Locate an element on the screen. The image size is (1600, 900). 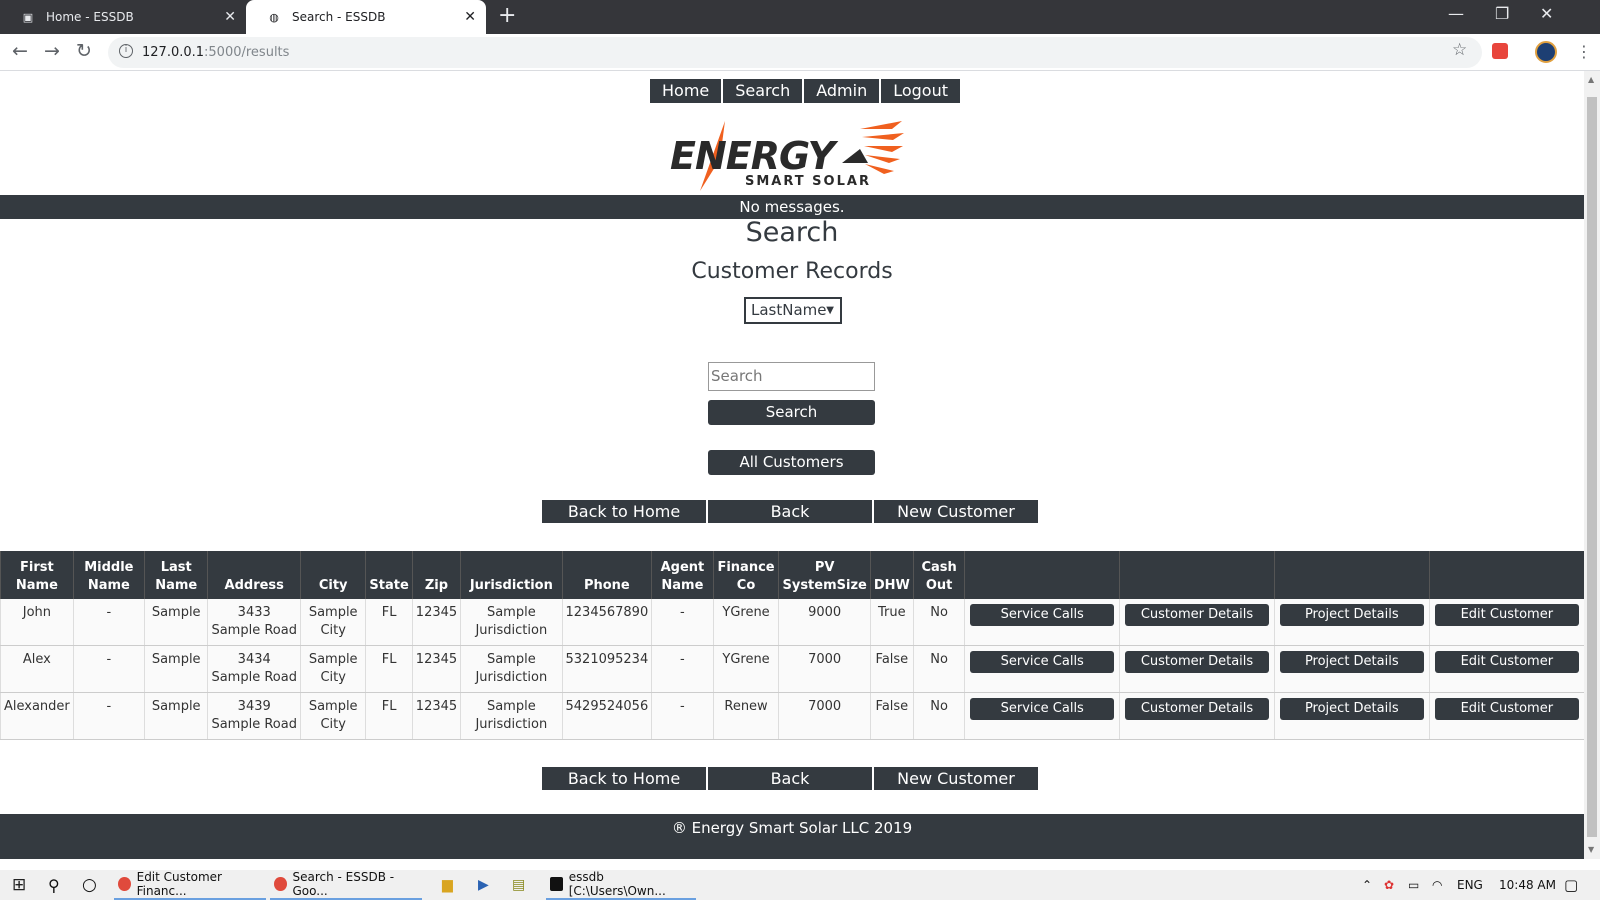
page-footer: ® Energy Smart Solar LLC 2019 is located at coordinates (792, 836).